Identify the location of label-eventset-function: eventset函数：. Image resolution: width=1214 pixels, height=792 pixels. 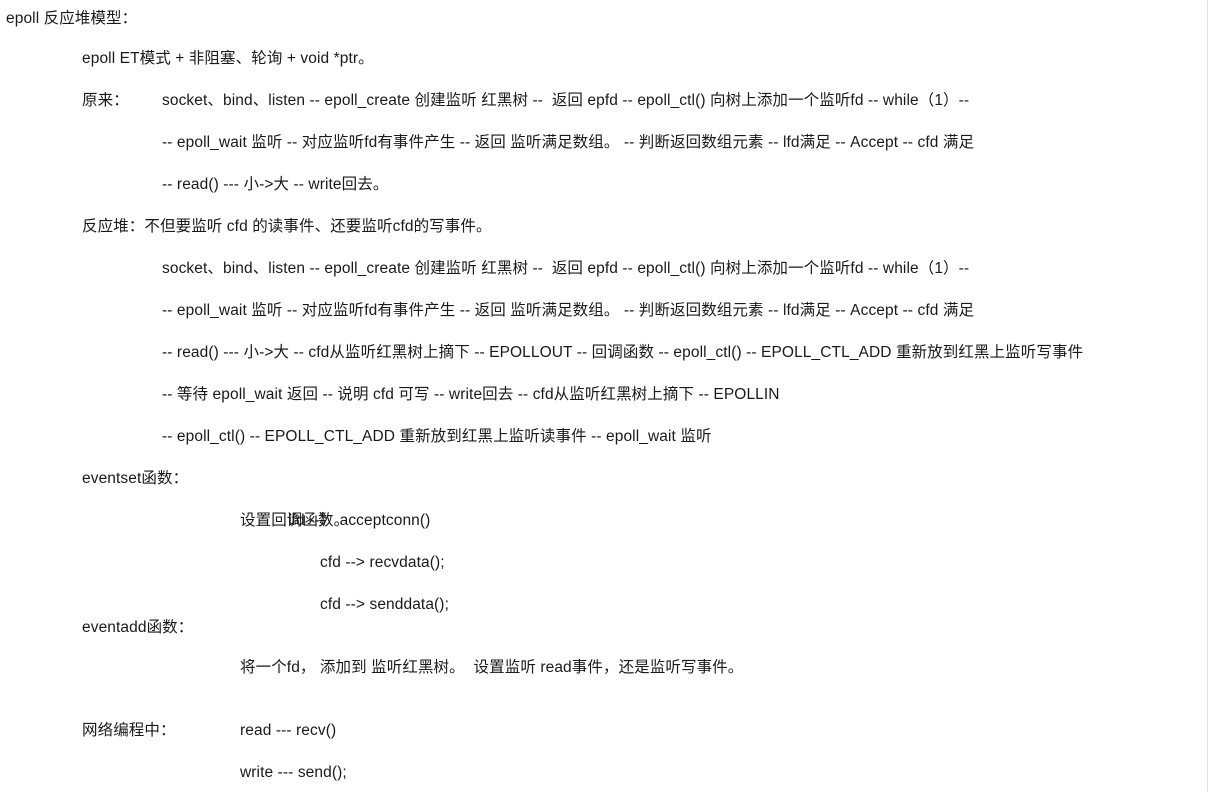
(135, 478).